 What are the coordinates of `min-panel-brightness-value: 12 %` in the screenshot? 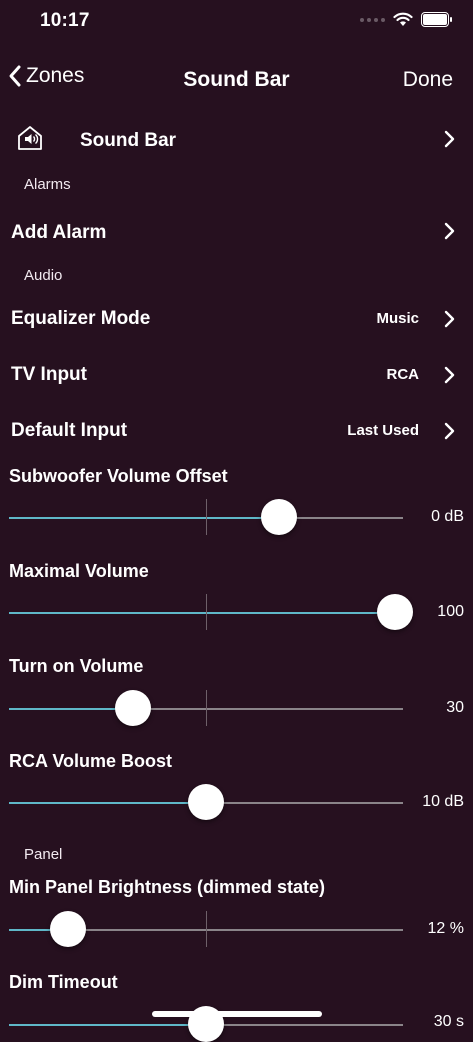 It's located at (445, 928).